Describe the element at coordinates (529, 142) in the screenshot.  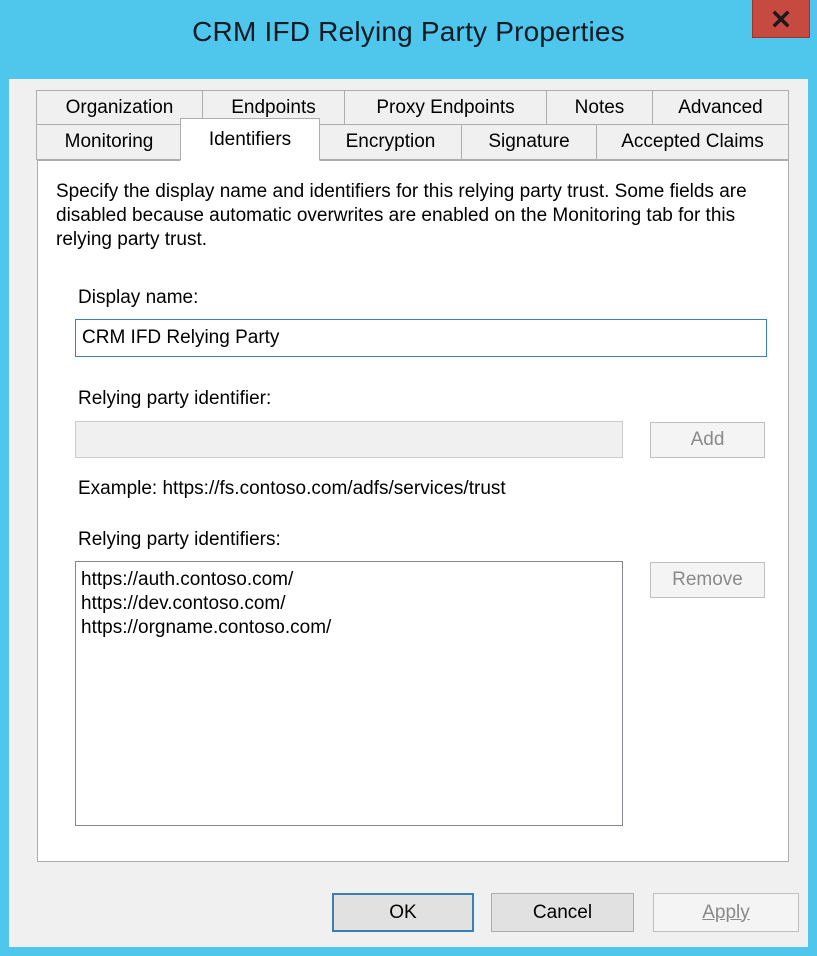
I see `tab-signature: Signature` at that location.